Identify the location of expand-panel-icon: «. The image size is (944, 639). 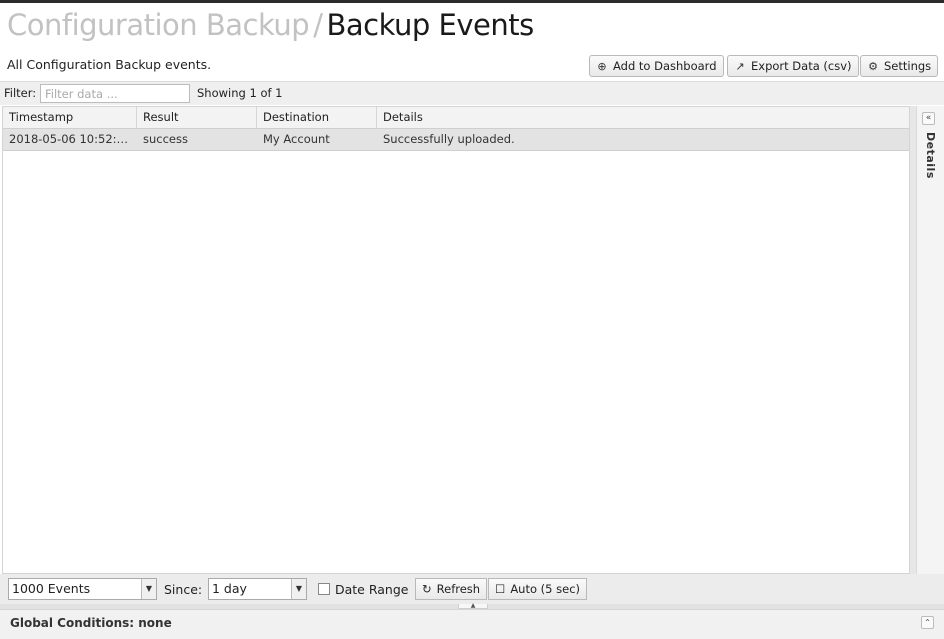
(928, 118).